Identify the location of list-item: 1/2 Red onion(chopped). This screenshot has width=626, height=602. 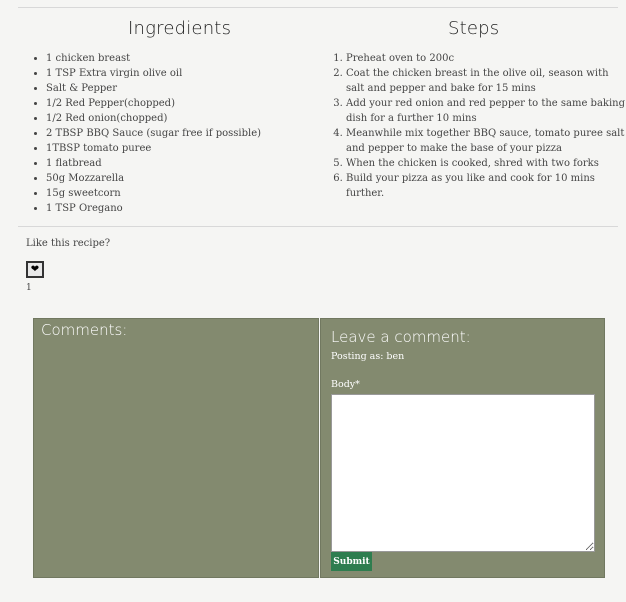
(166, 118).